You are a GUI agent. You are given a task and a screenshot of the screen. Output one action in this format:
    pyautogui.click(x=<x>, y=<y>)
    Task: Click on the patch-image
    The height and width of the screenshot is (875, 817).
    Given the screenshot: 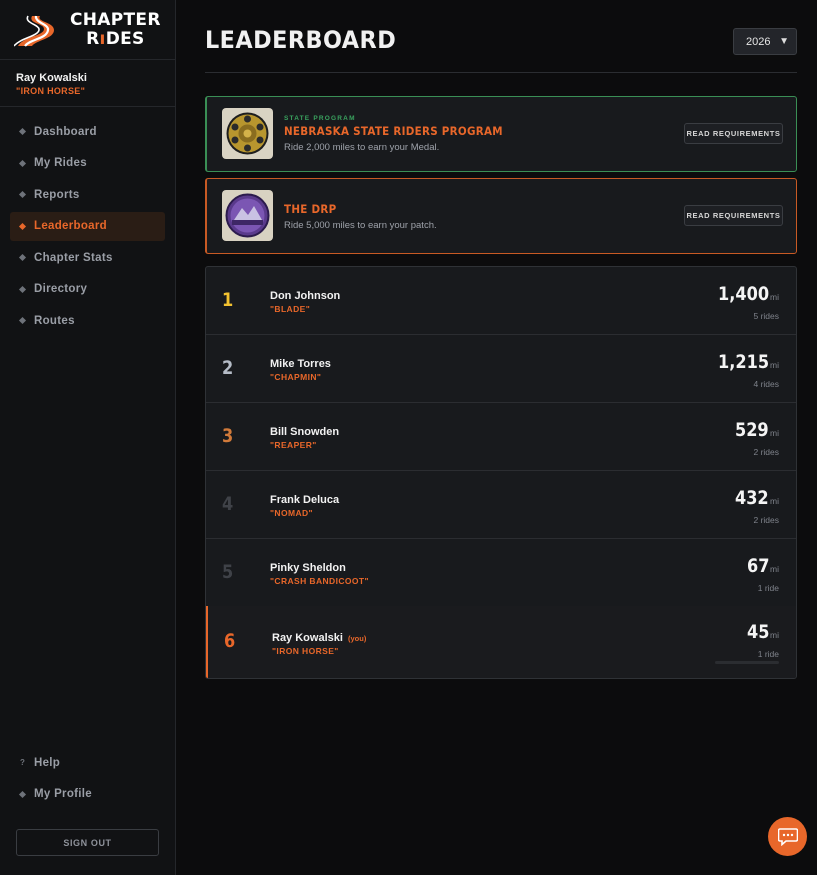 What is the action you would take?
    pyautogui.click(x=247, y=215)
    